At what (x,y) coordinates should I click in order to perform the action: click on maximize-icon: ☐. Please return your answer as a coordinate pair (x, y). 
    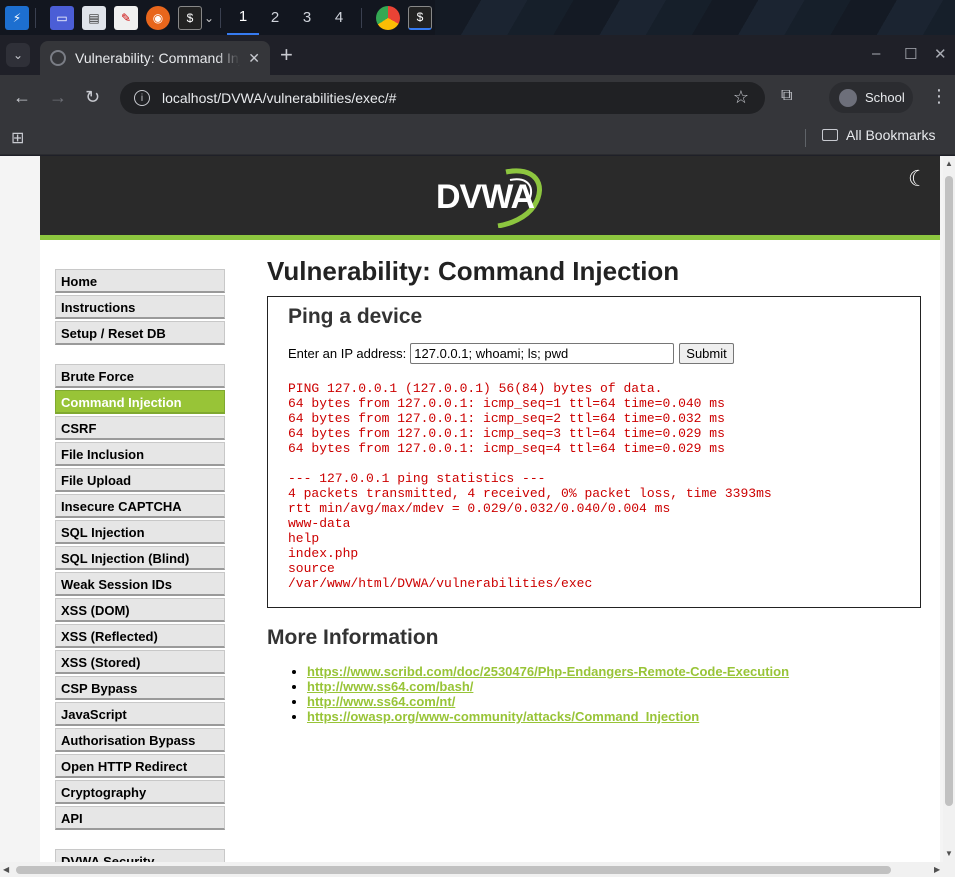
    Looking at the image, I should click on (910, 54).